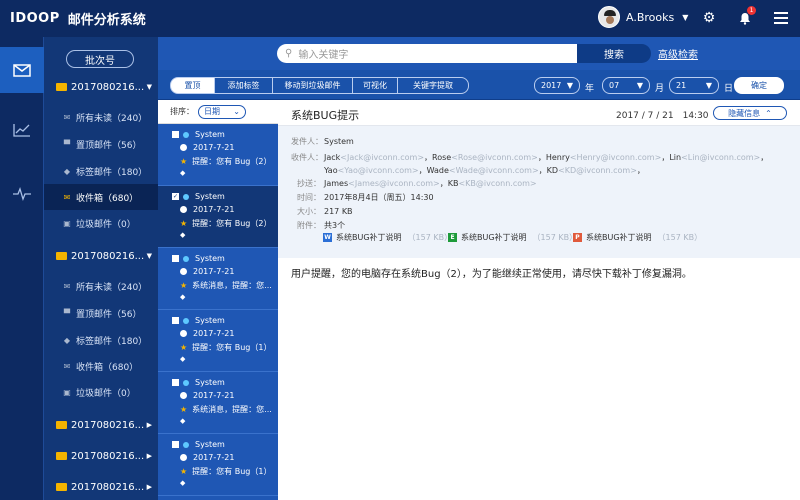 The width and height of the screenshot is (800, 500). What do you see at coordinates (427, 53) in the screenshot?
I see `search-input: ⚲ 输入关键字` at bounding box center [427, 53].